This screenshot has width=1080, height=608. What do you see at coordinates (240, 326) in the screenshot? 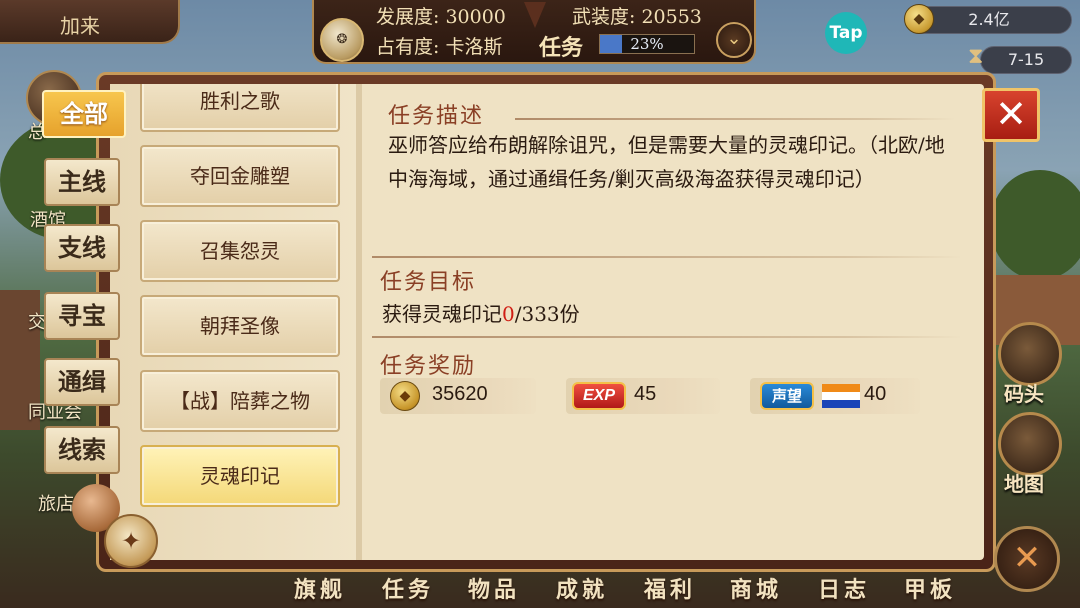
I see `quest-item: 朝拜圣像` at bounding box center [240, 326].